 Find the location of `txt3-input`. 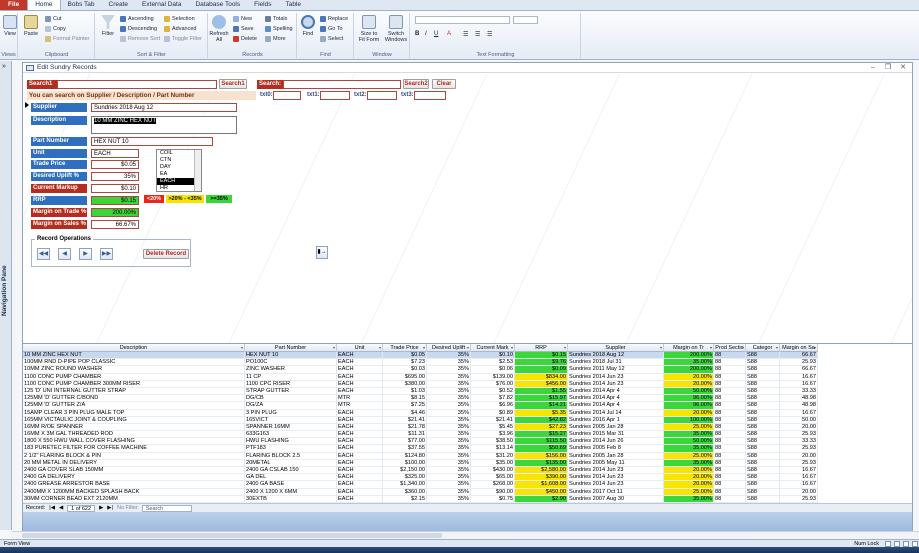

txt3-input is located at coordinates (430, 95).